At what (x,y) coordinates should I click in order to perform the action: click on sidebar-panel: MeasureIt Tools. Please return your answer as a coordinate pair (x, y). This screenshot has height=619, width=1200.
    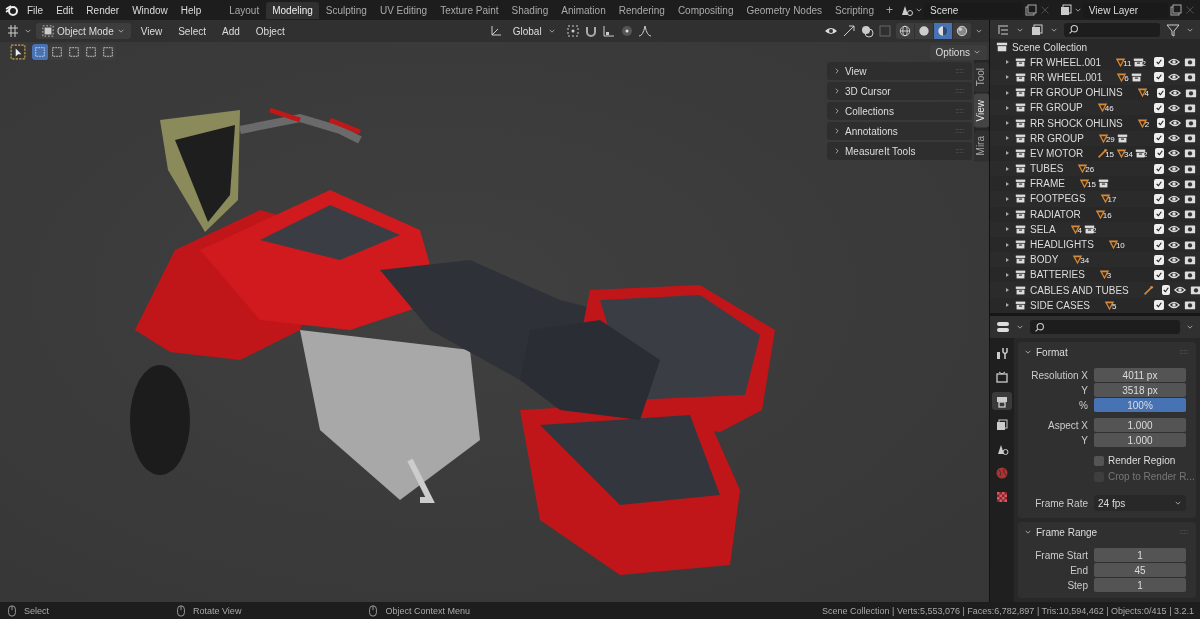
    Looking at the image, I should click on (899, 151).